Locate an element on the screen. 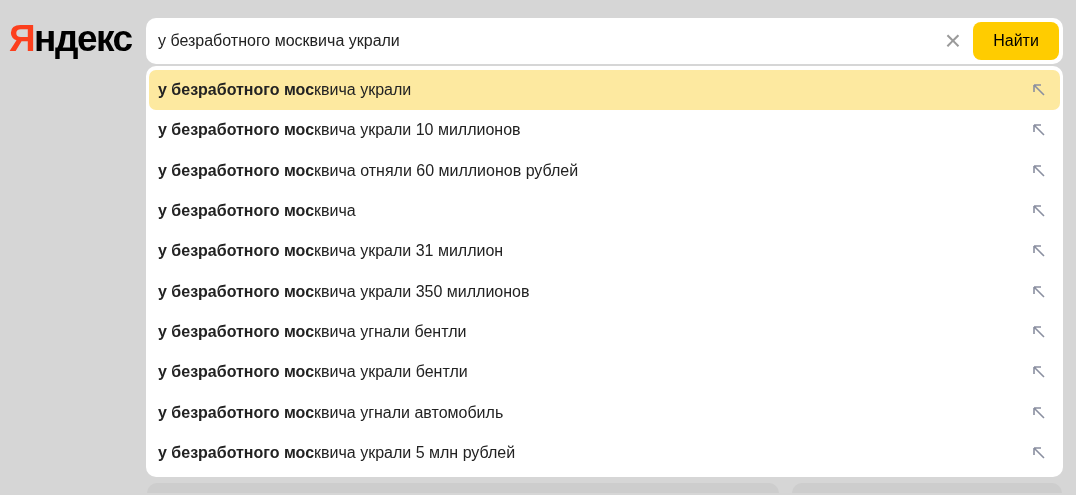  search-button: Найти is located at coordinates (1016, 41).